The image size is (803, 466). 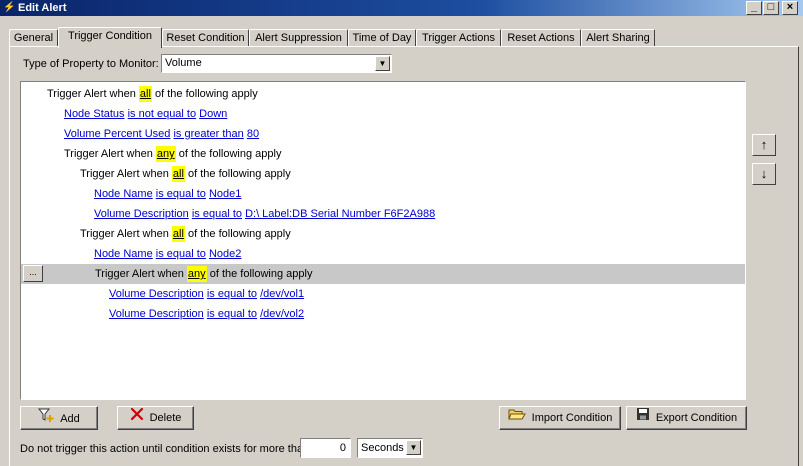 I want to click on condition-value-link: /dev/vol1, so click(x=282, y=294).